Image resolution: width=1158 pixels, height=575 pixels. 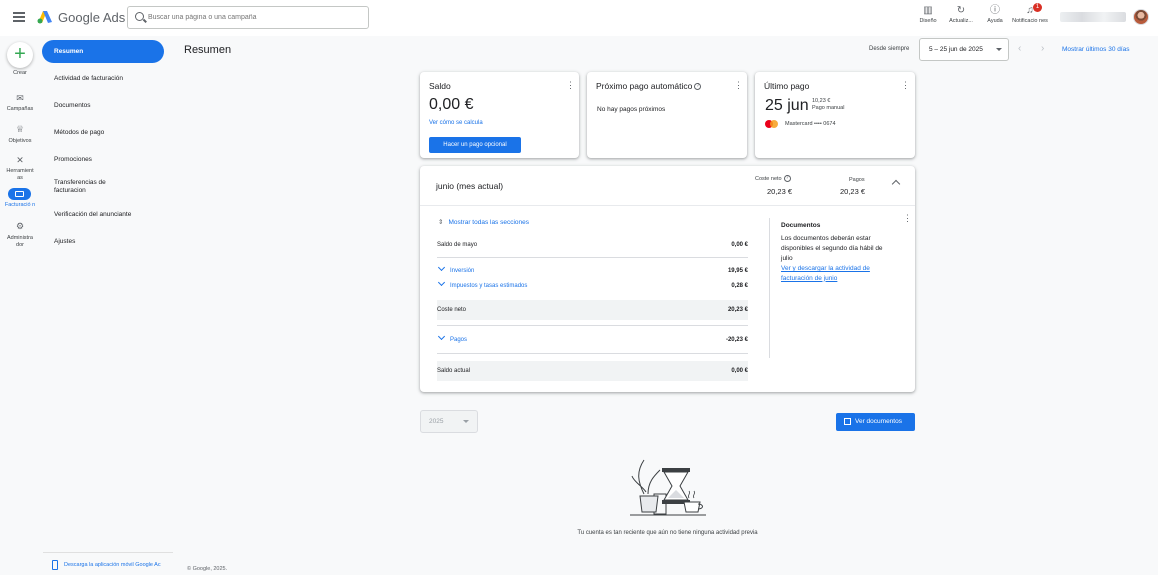 What do you see at coordinates (44, 17) in the screenshot?
I see `google-ads-logo` at bounding box center [44, 17].